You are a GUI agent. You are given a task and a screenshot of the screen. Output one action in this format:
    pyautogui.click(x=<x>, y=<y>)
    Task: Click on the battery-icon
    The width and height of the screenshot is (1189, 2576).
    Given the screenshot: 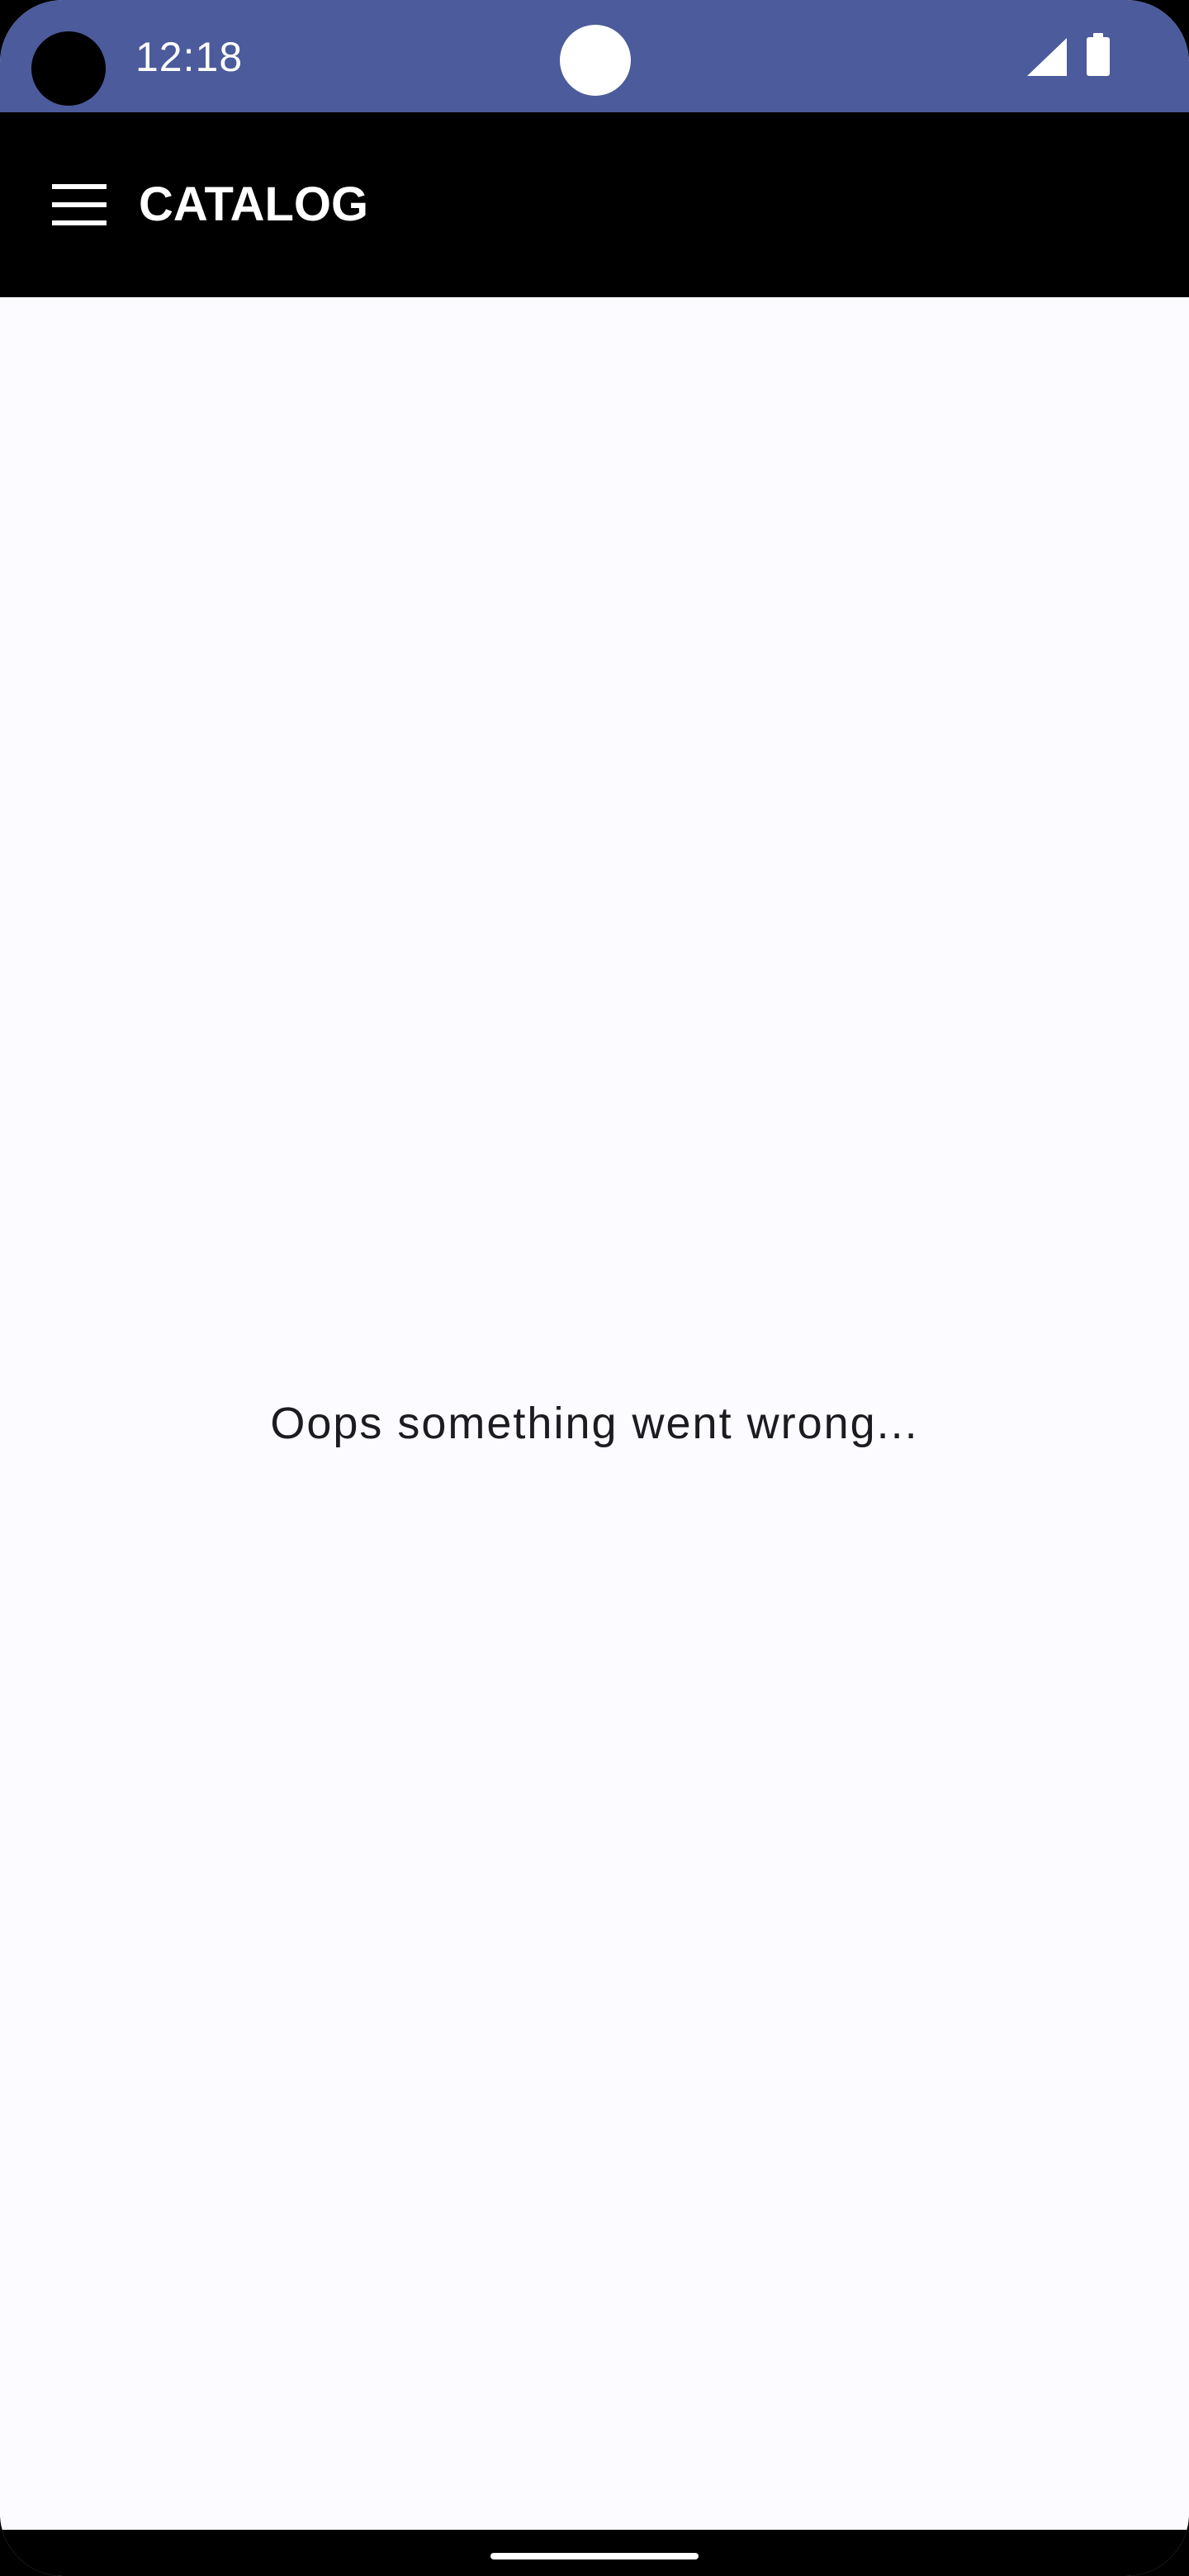 What is the action you would take?
    pyautogui.click(x=1098, y=54)
    